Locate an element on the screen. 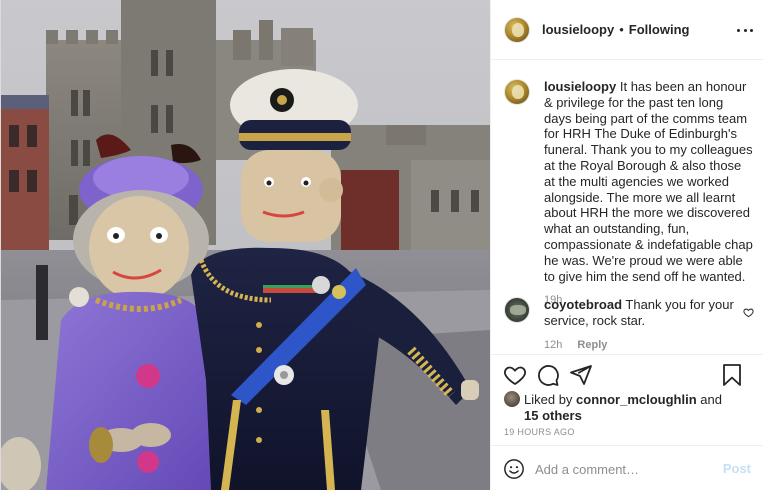 This screenshot has width=763, height=490. ellipsis-icon is located at coordinates (745, 30).